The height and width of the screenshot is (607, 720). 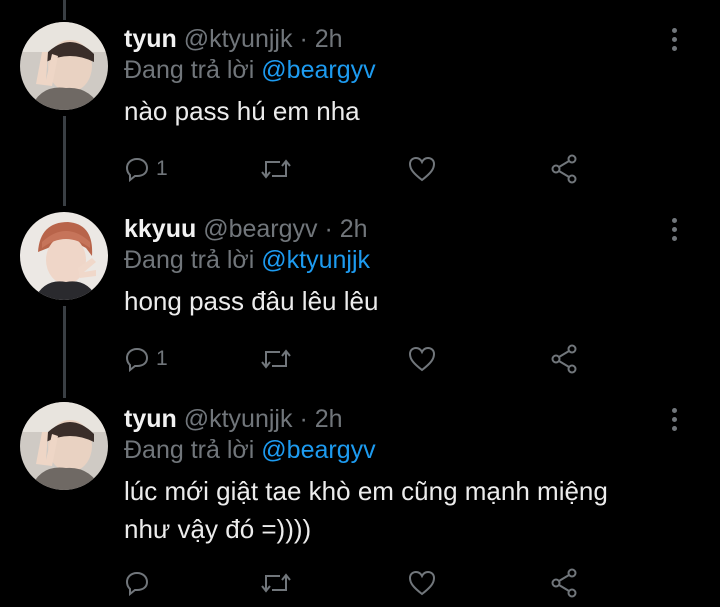 I want to click on mention-link: @ktyunjjk, so click(x=315, y=260).